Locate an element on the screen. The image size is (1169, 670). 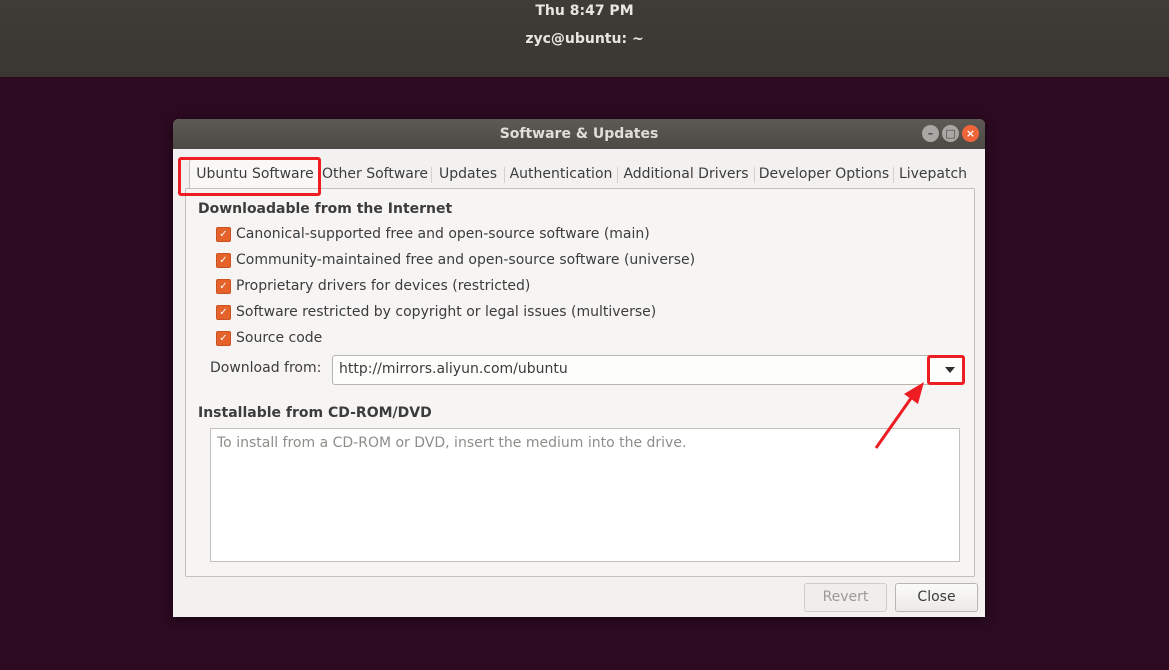
revert-button: Revert is located at coordinates (845, 597).